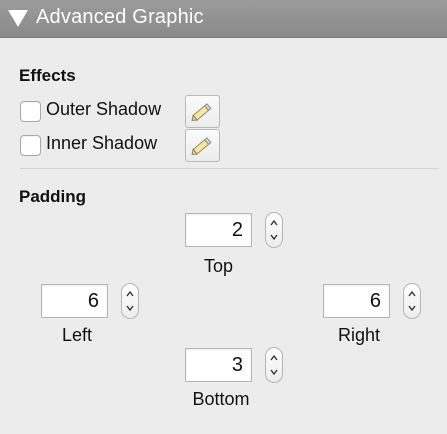  Describe the element at coordinates (356, 301) in the screenshot. I see `padding-right-input: 6` at that location.